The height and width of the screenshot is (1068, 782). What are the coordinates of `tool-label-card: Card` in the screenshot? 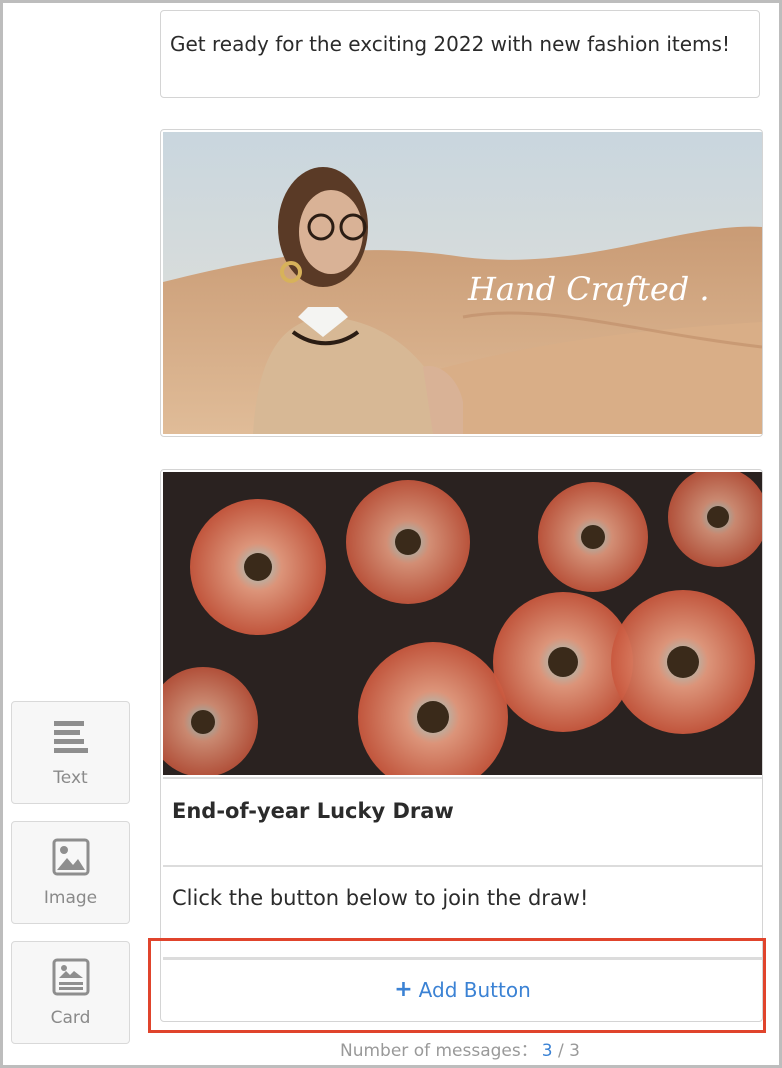 It's located at (70, 1017).